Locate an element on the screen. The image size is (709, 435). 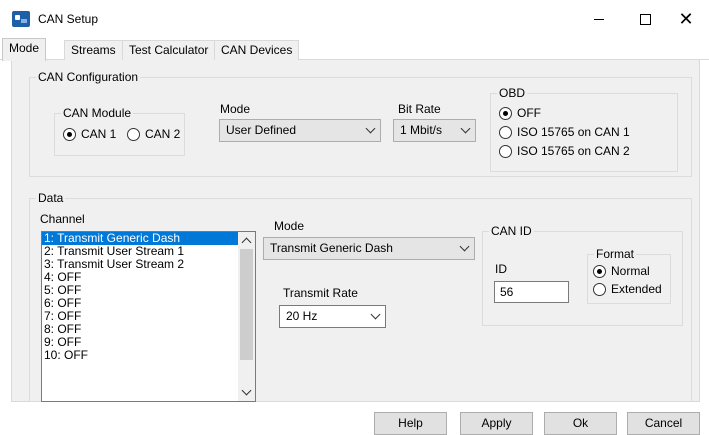
help-button: Help is located at coordinates (410, 423).